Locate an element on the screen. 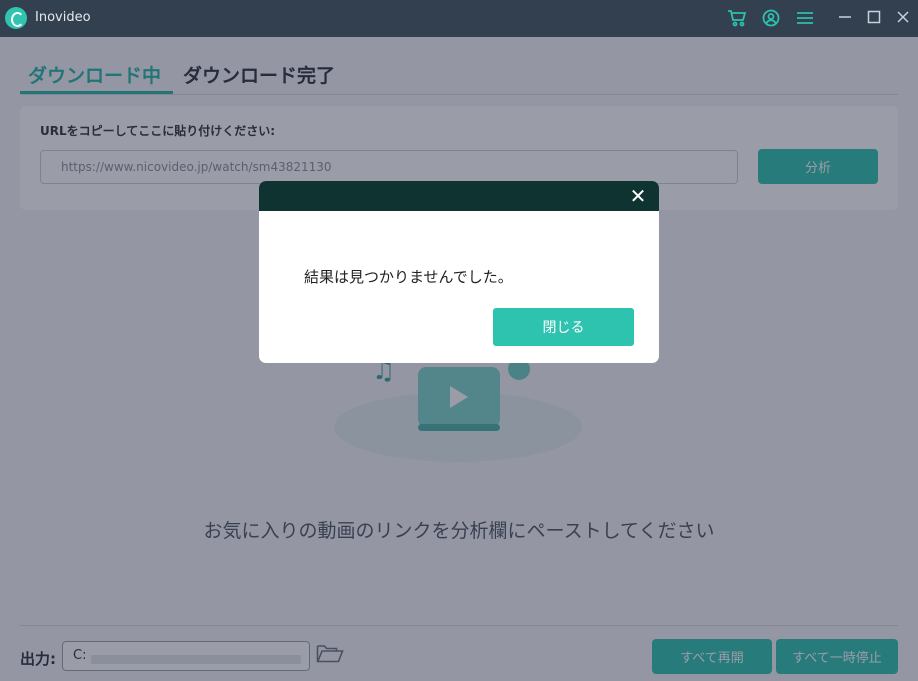 The height and width of the screenshot is (681, 918). app-logo-icon is located at coordinates (16, 18).